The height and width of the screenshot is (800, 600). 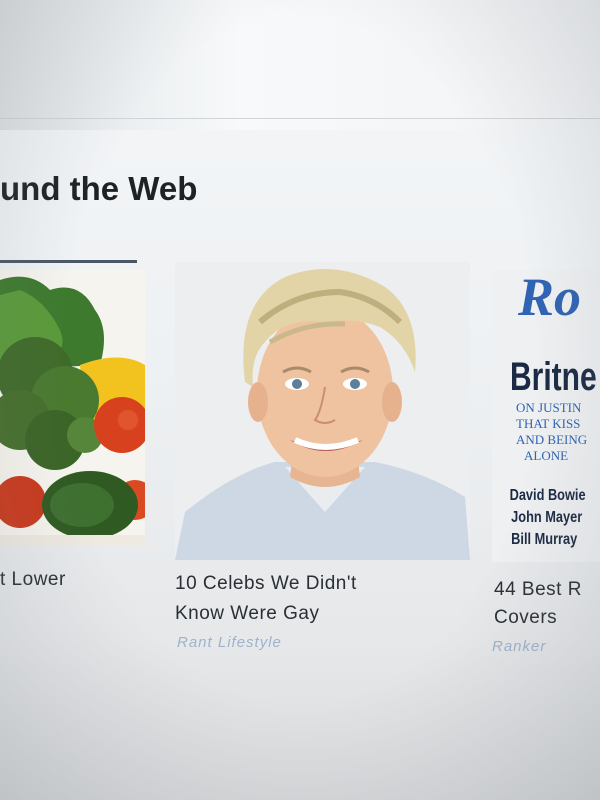 What do you see at coordinates (525, 618) in the screenshot?
I see `article-title-line-2: Covers` at bounding box center [525, 618].